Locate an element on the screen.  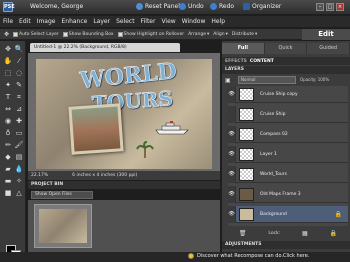
show-bounding-box-checkbox: Show Bounding Box is located at coordinates (88, 34).